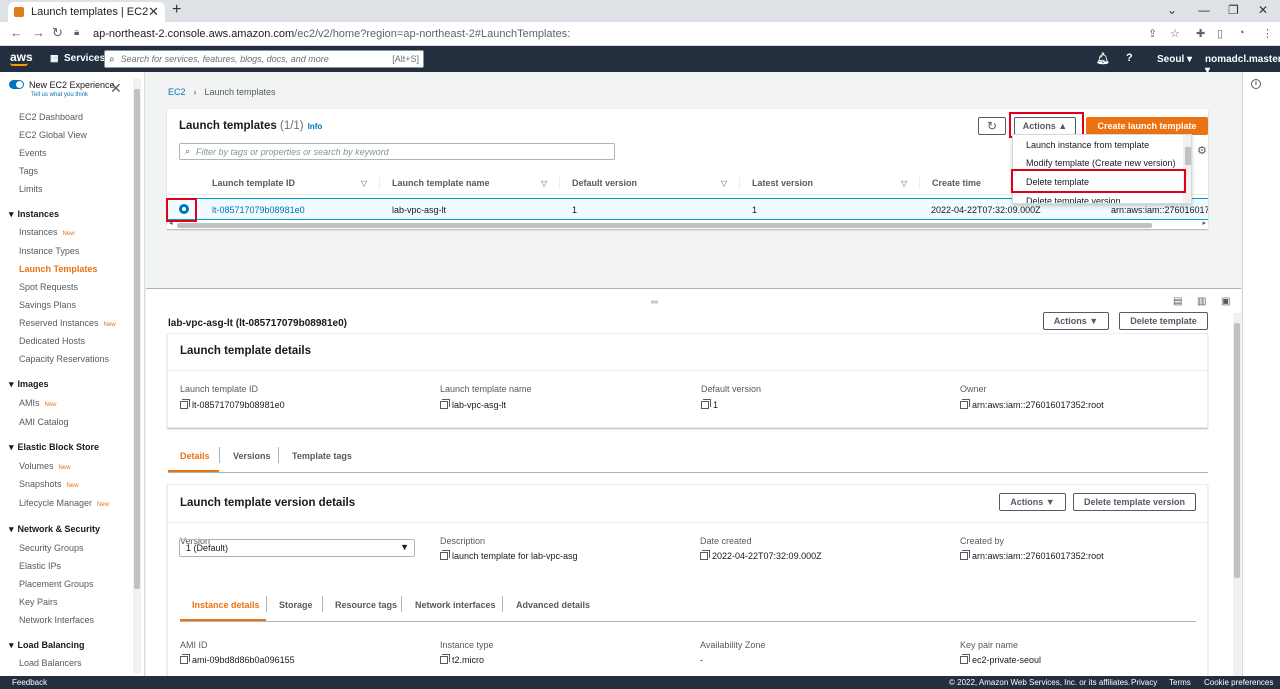  I want to click on details-scrollbar, so click(1237, 494).